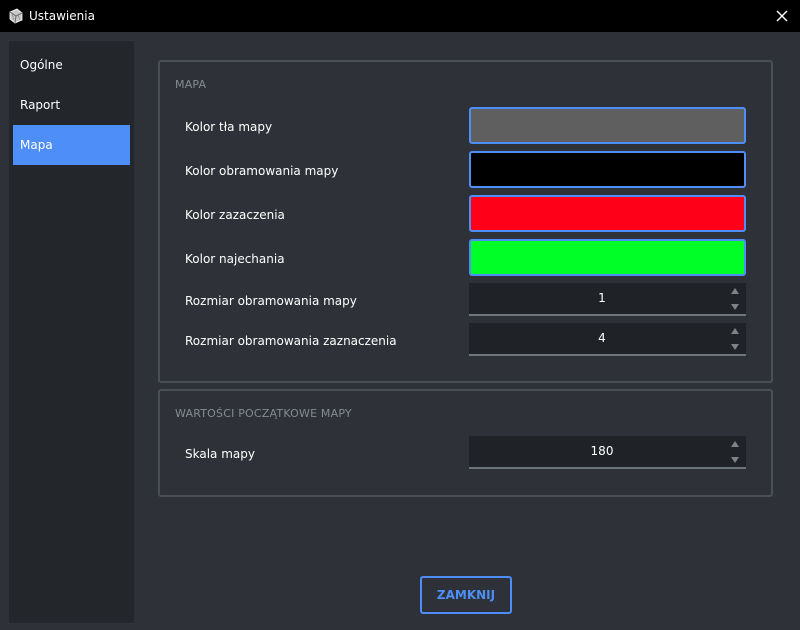 This screenshot has width=800, height=630. Describe the element at coordinates (220, 454) in the screenshot. I see `label-map-scale: Skala mapy` at that location.